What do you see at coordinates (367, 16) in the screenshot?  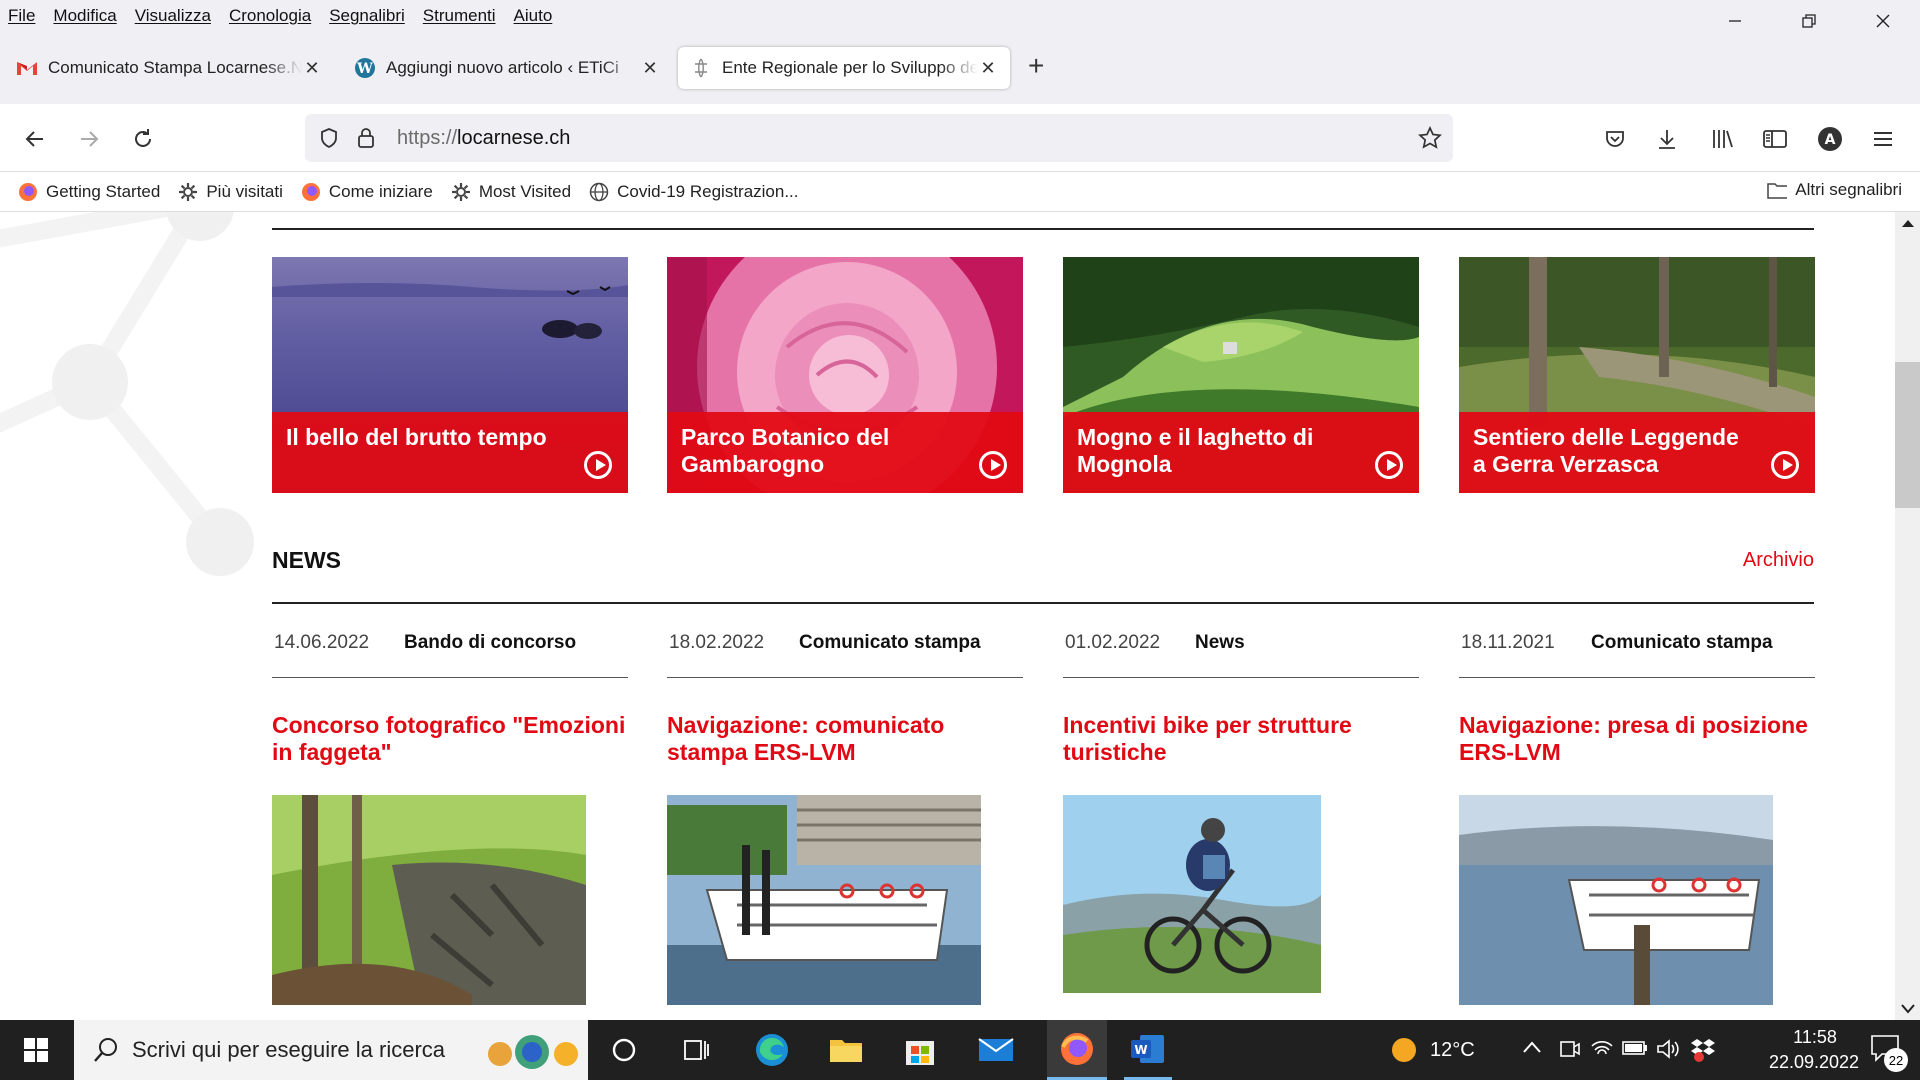 I see `menu-segnalibri: Segnalibri` at bounding box center [367, 16].